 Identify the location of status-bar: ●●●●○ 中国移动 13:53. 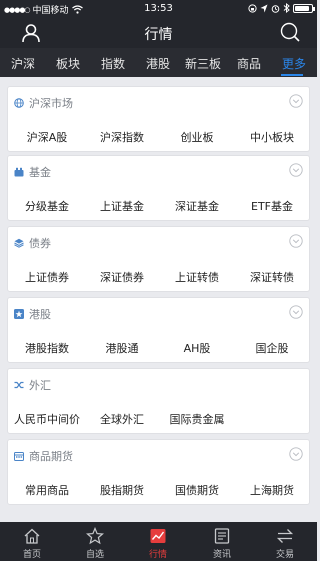
(158, 9).